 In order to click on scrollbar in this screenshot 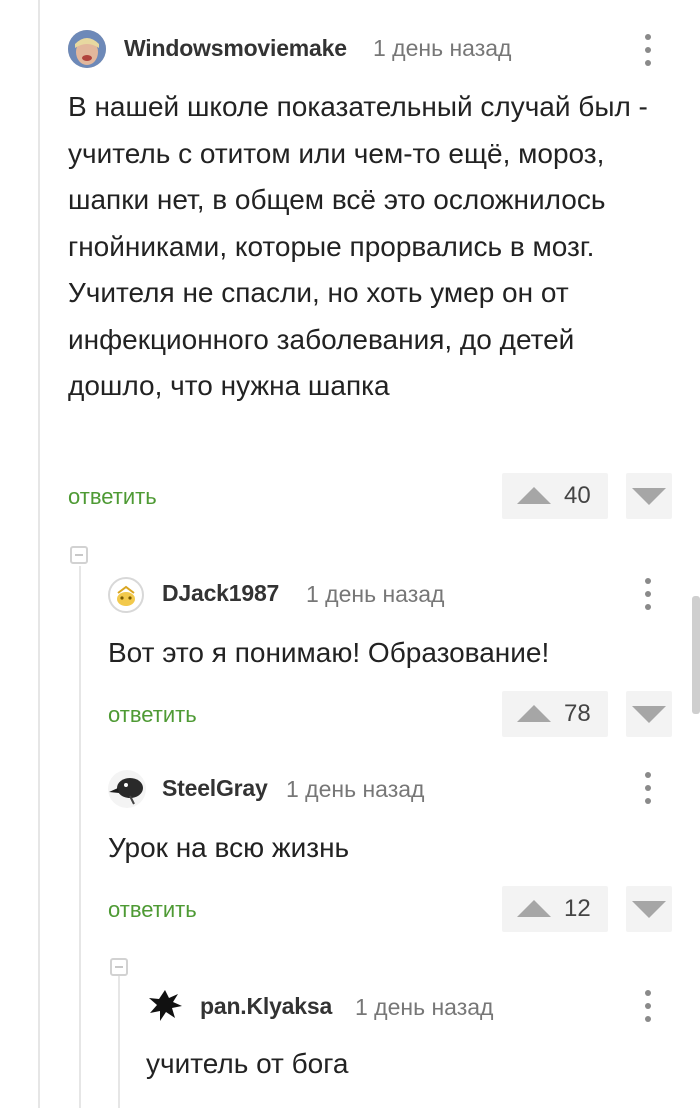, I will do `click(696, 655)`.